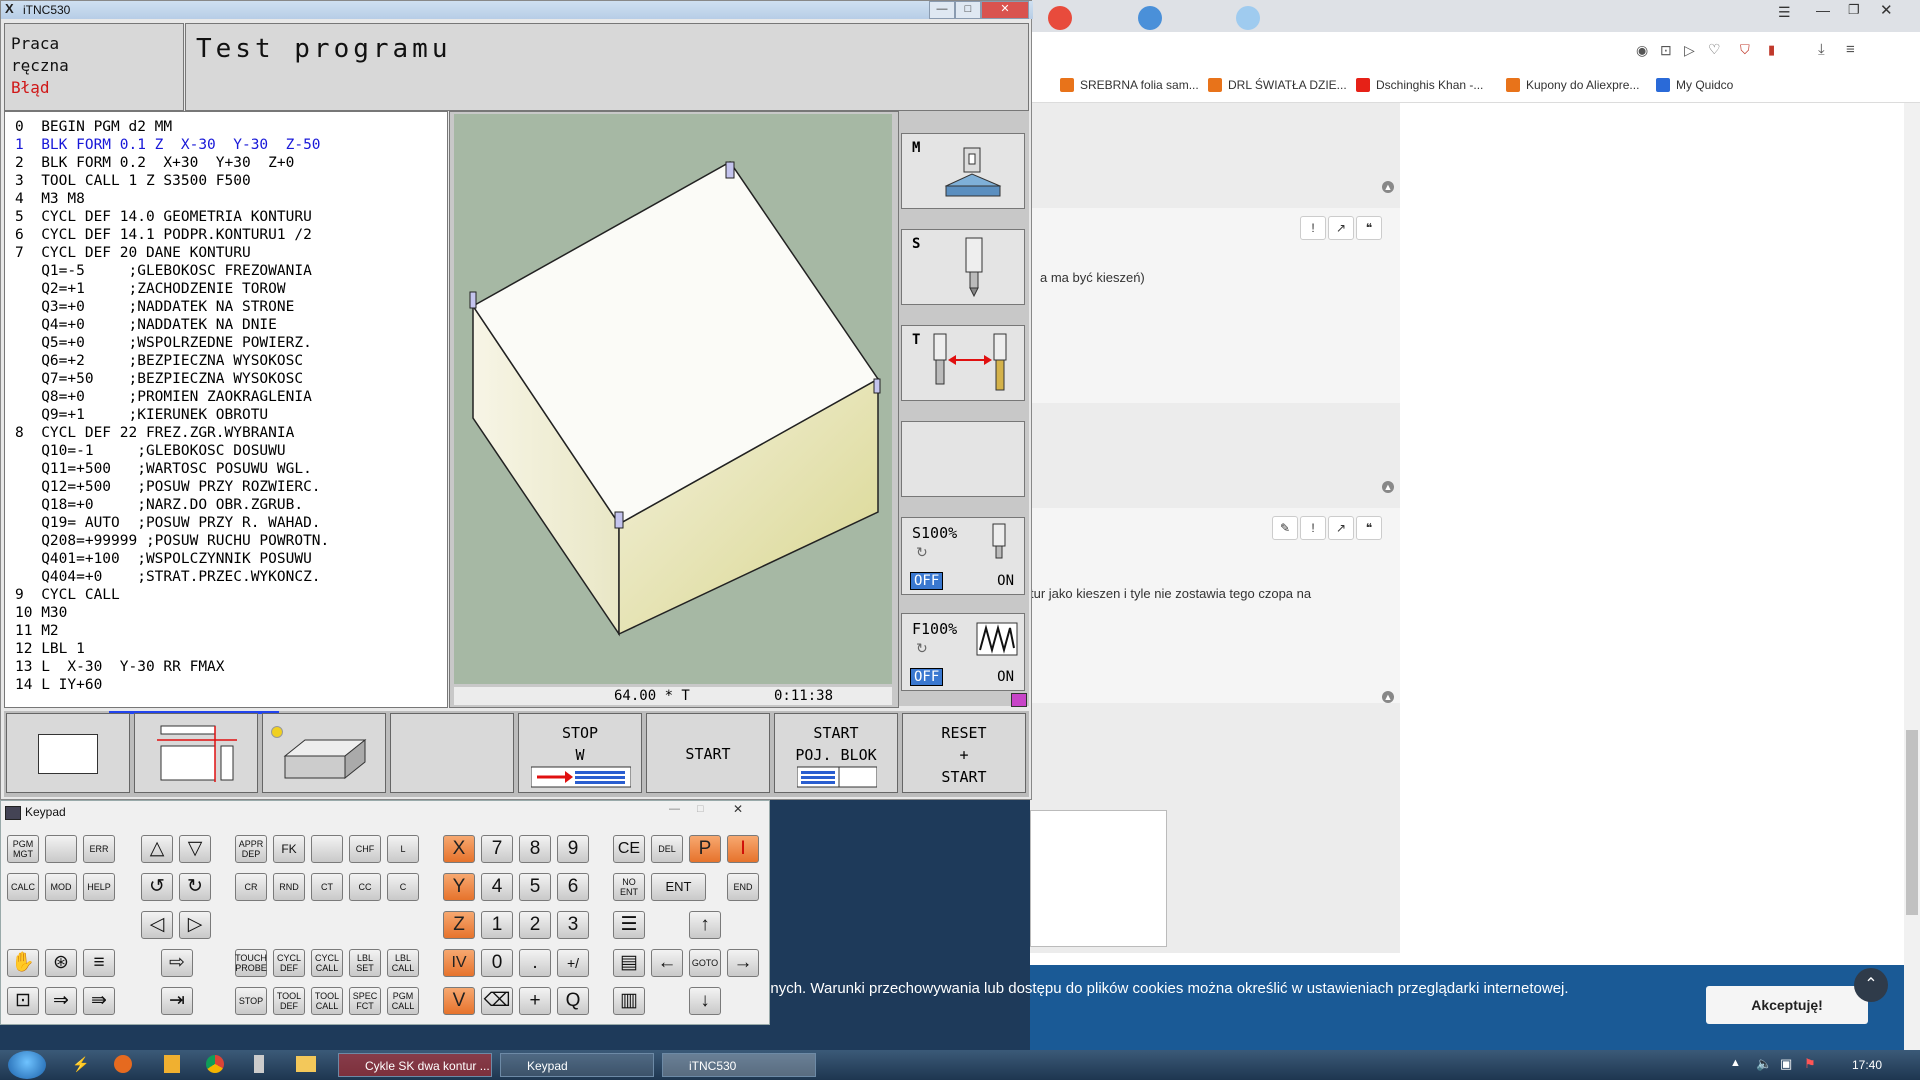  What do you see at coordinates (1821, 49) in the screenshot?
I see `download-icon: ⤓` at bounding box center [1821, 49].